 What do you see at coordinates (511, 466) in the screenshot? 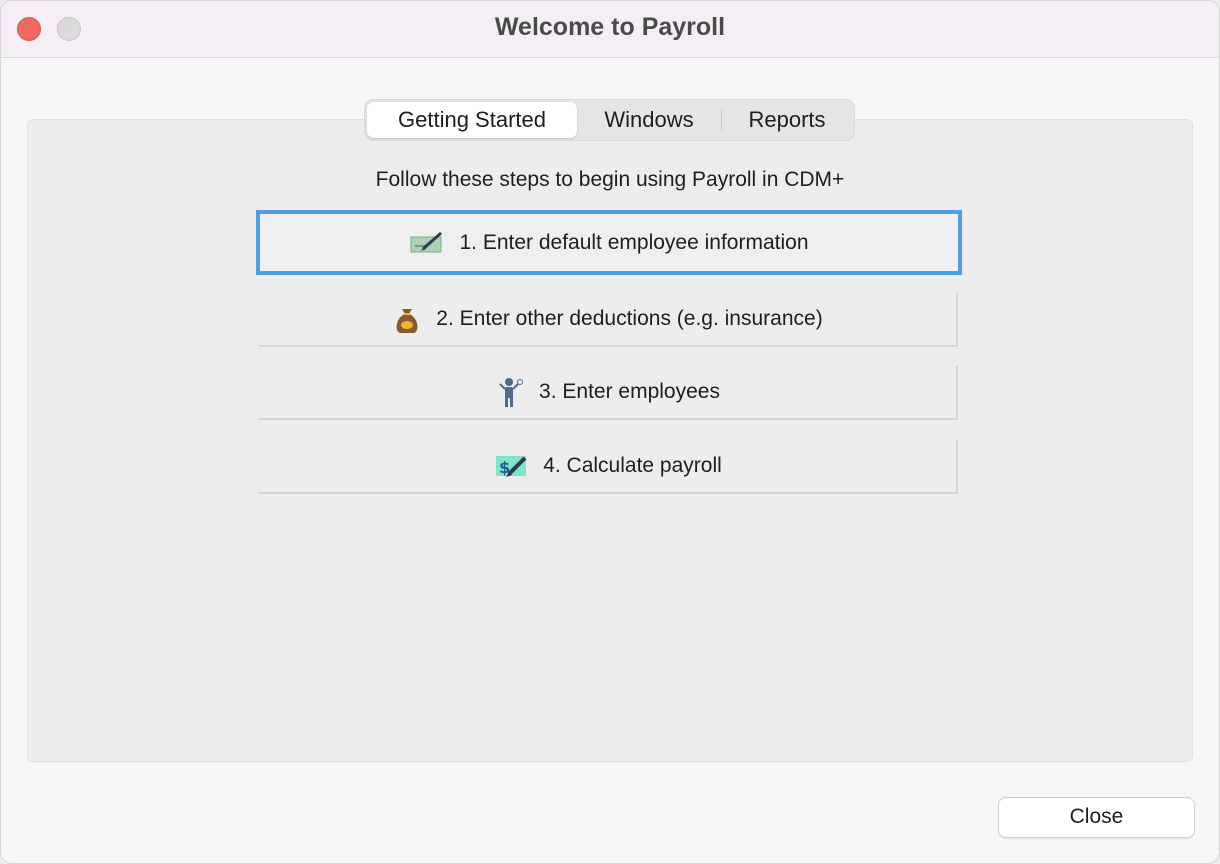
I see `calculate-payroll-icon: $` at bounding box center [511, 466].